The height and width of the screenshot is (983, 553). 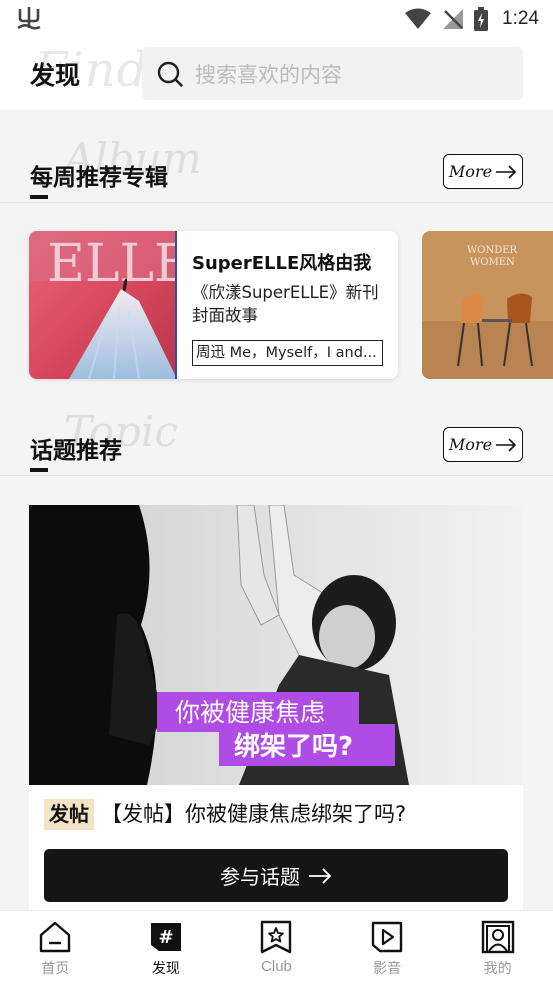 What do you see at coordinates (268, 74) in the screenshot?
I see `search-placeholder: 搜索喜欢的内容` at bounding box center [268, 74].